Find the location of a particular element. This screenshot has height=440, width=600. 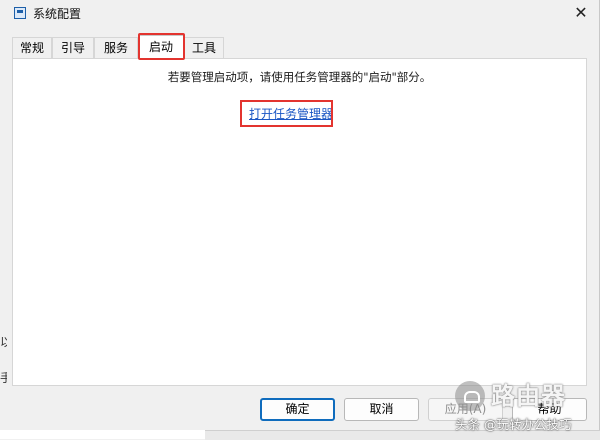

tab-boot: 引导 is located at coordinates (73, 47).